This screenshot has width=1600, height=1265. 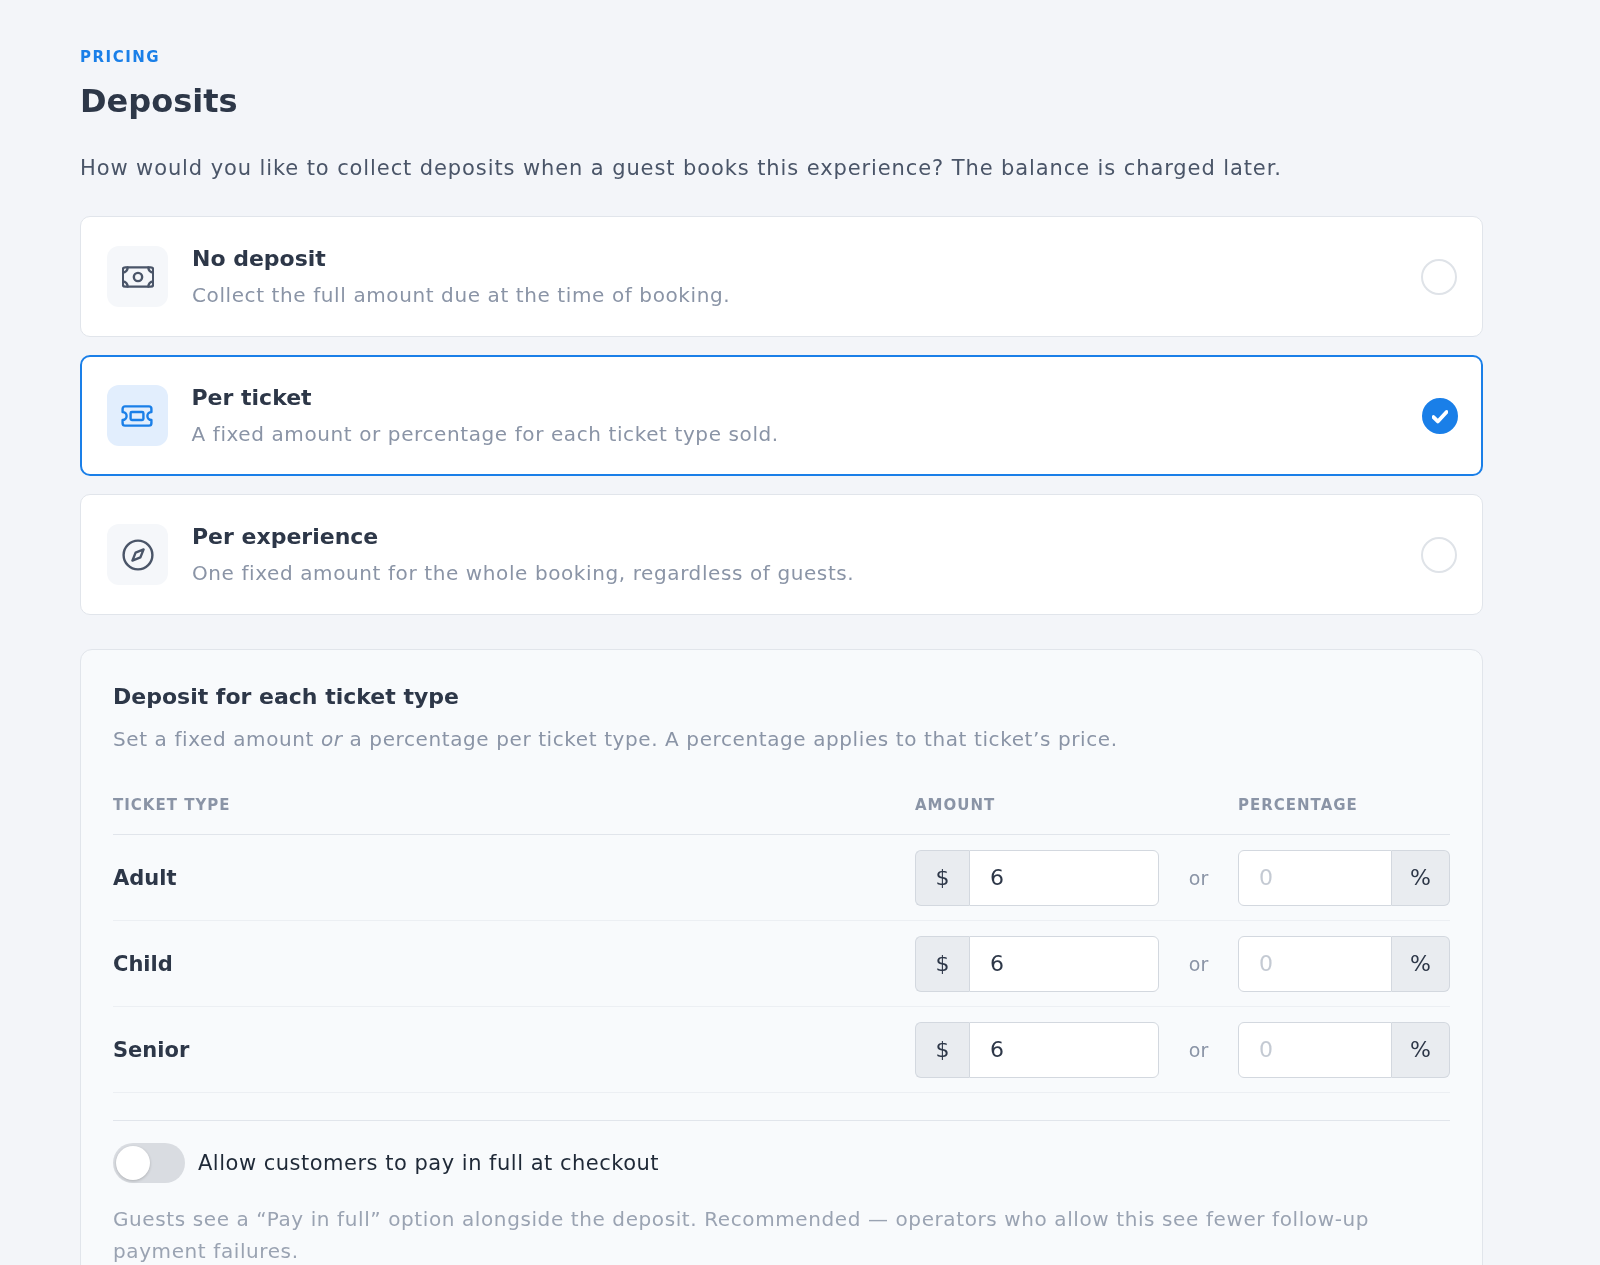 What do you see at coordinates (461, 295) in the screenshot?
I see `option-description: Collect the full amount due at the time of booking.` at bounding box center [461, 295].